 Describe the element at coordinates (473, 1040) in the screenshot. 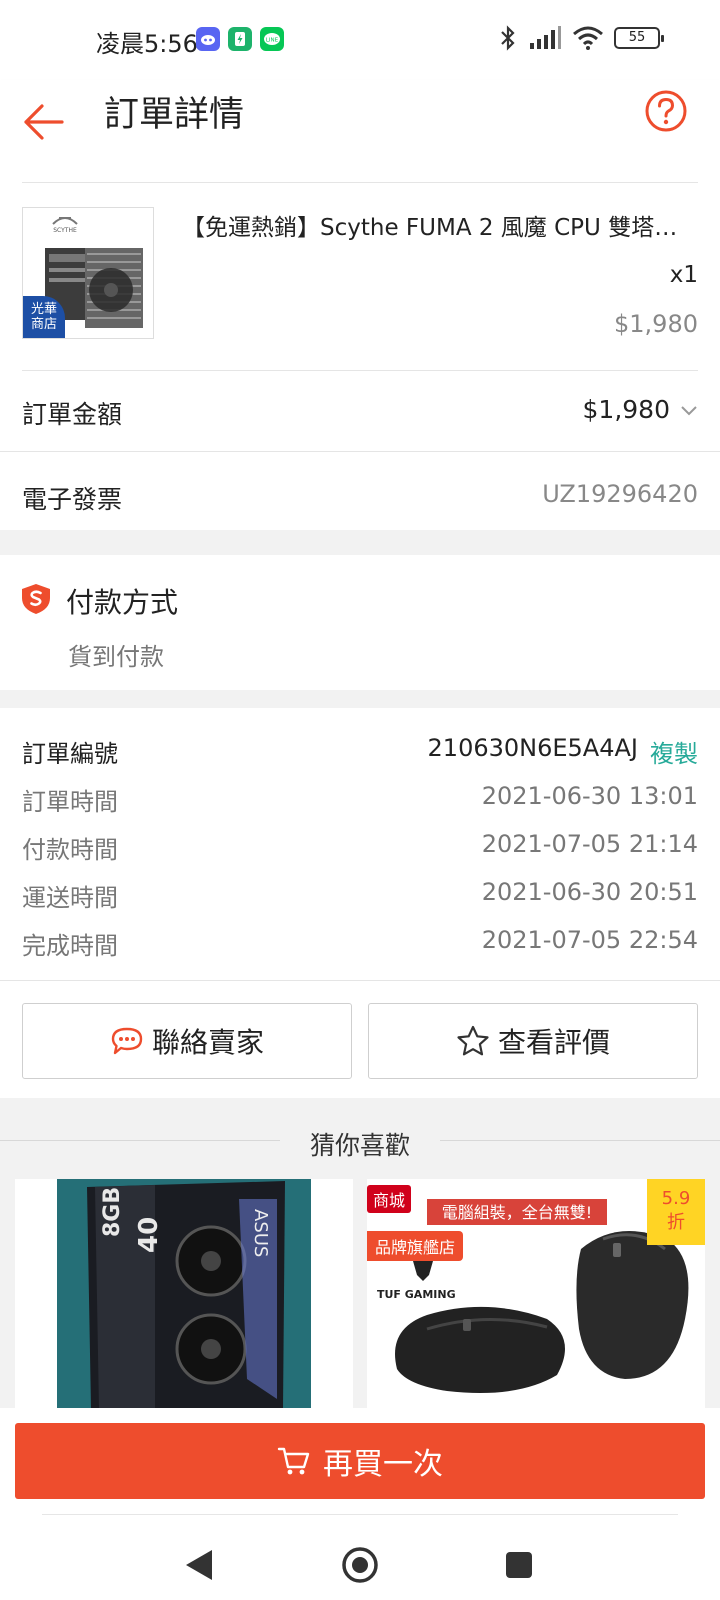

I see `star-icon` at that location.